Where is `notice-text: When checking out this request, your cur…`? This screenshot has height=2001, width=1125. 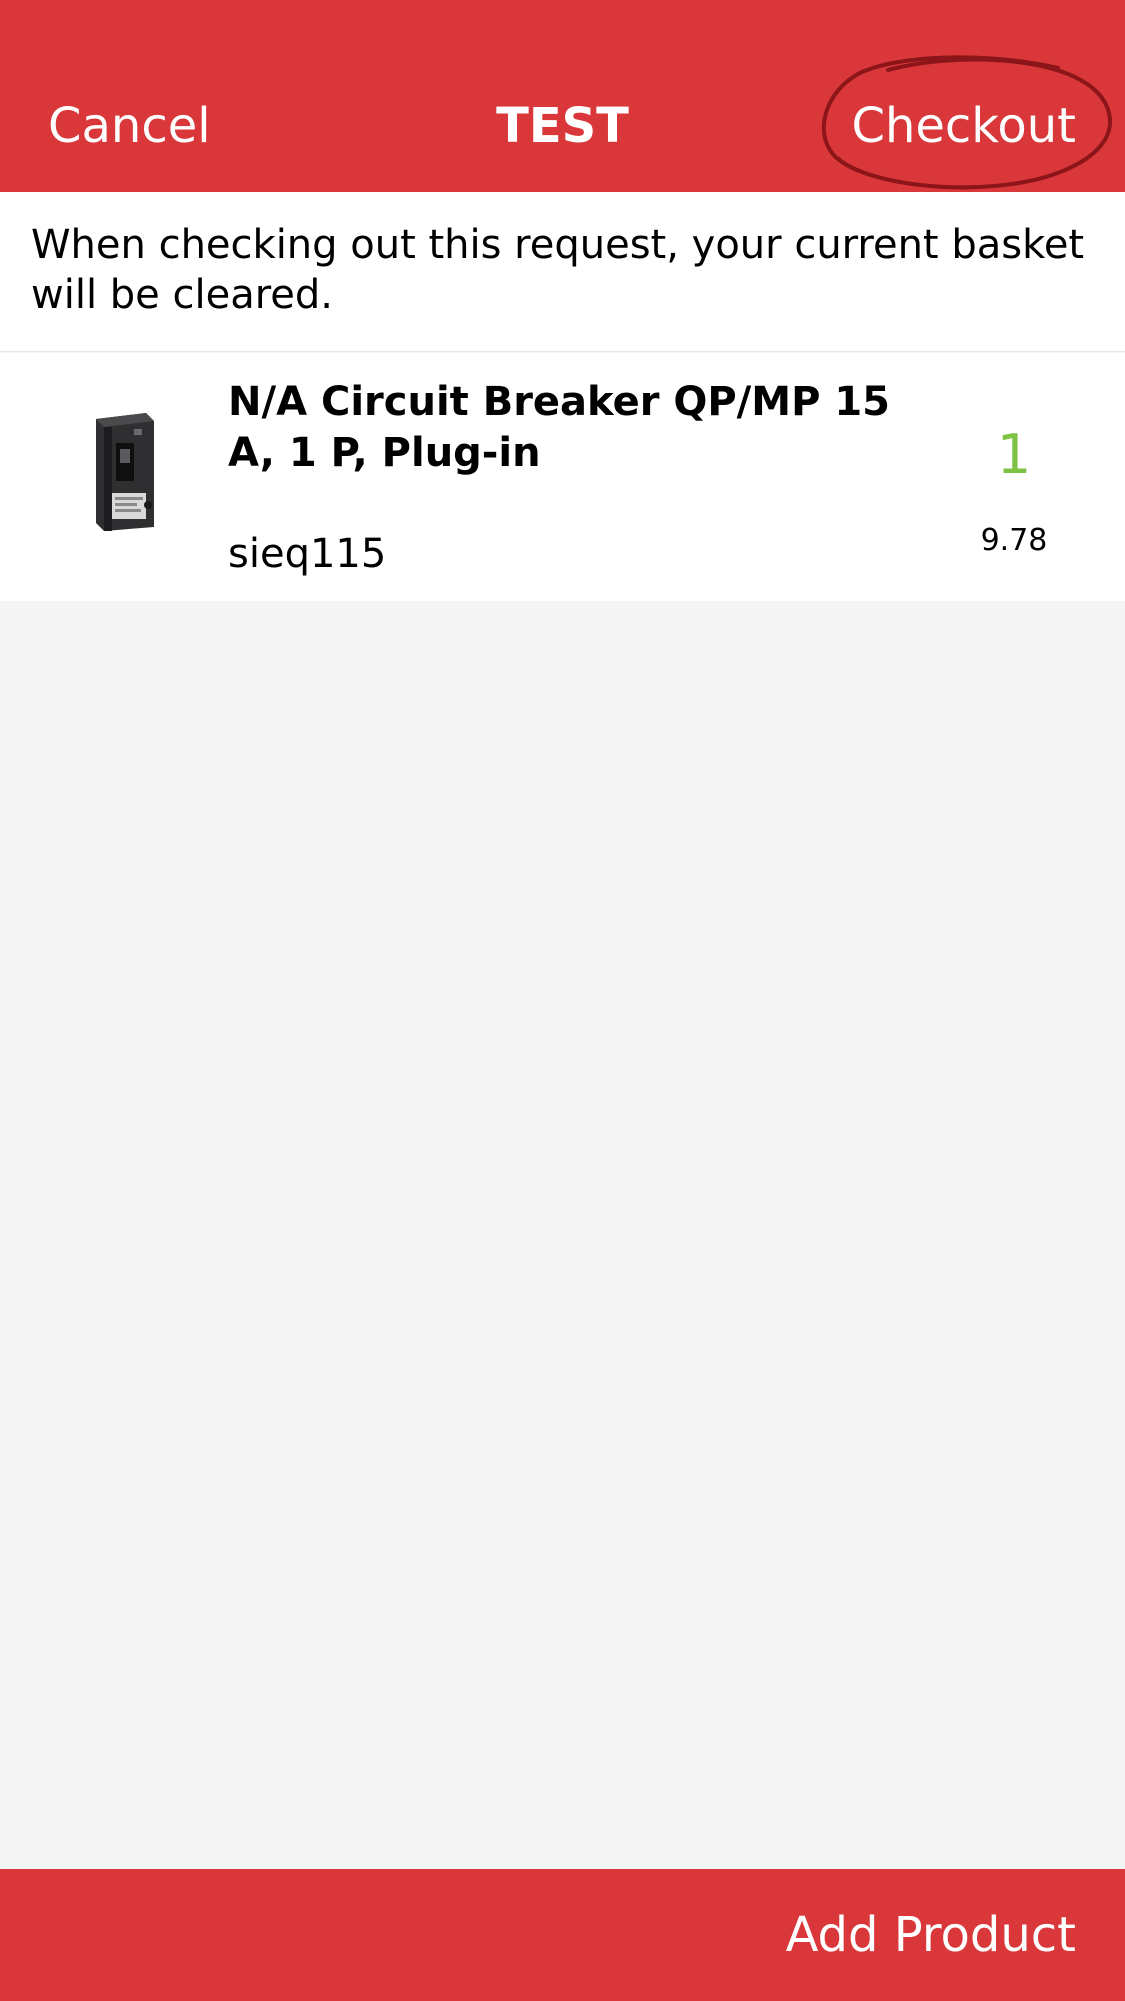 notice-text: When checking out this request, your cur… is located at coordinates (558, 270).